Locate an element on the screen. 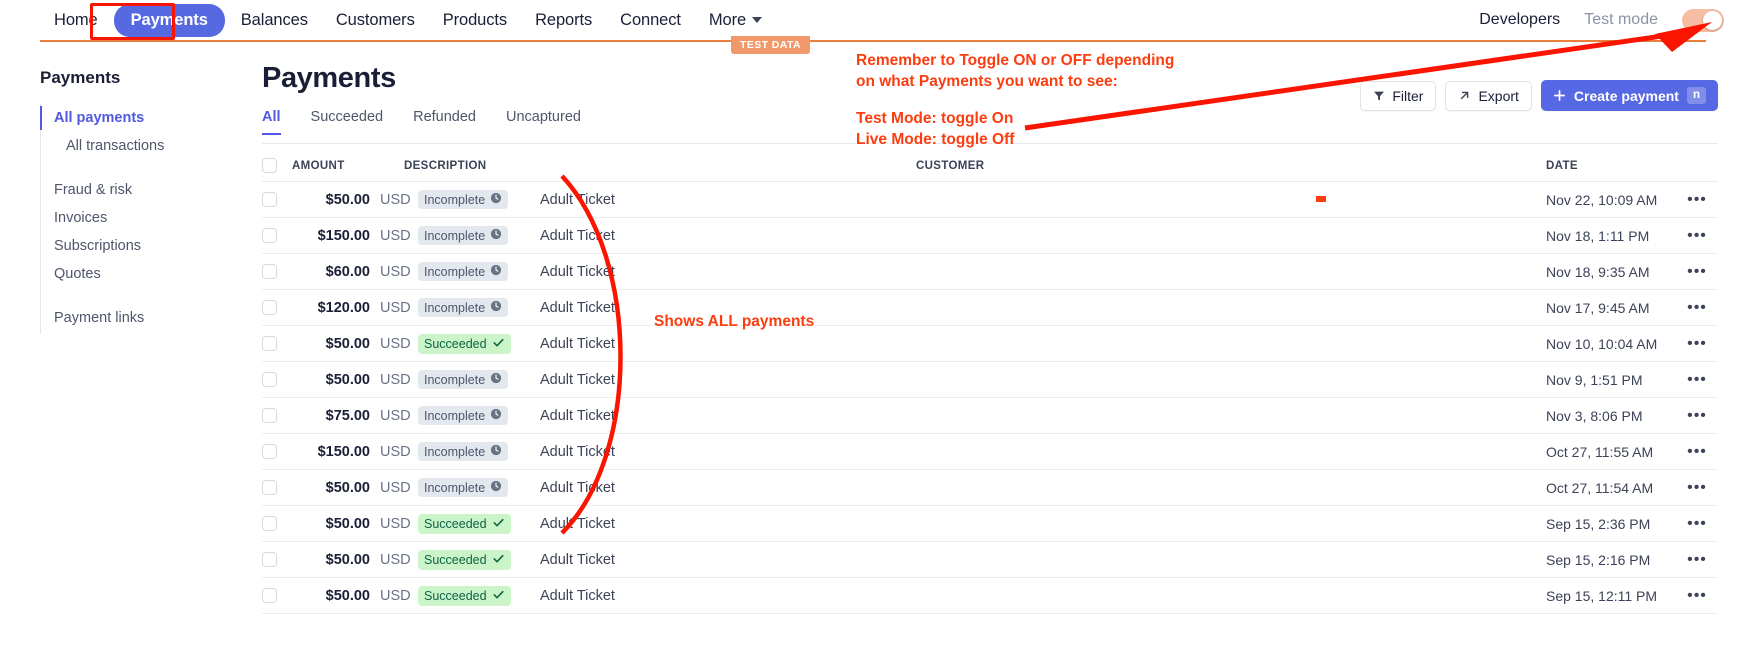 The image size is (1746, 647). sidebar-item-fraud-risk: Fraud & risk is located at coordinates (132, 190).